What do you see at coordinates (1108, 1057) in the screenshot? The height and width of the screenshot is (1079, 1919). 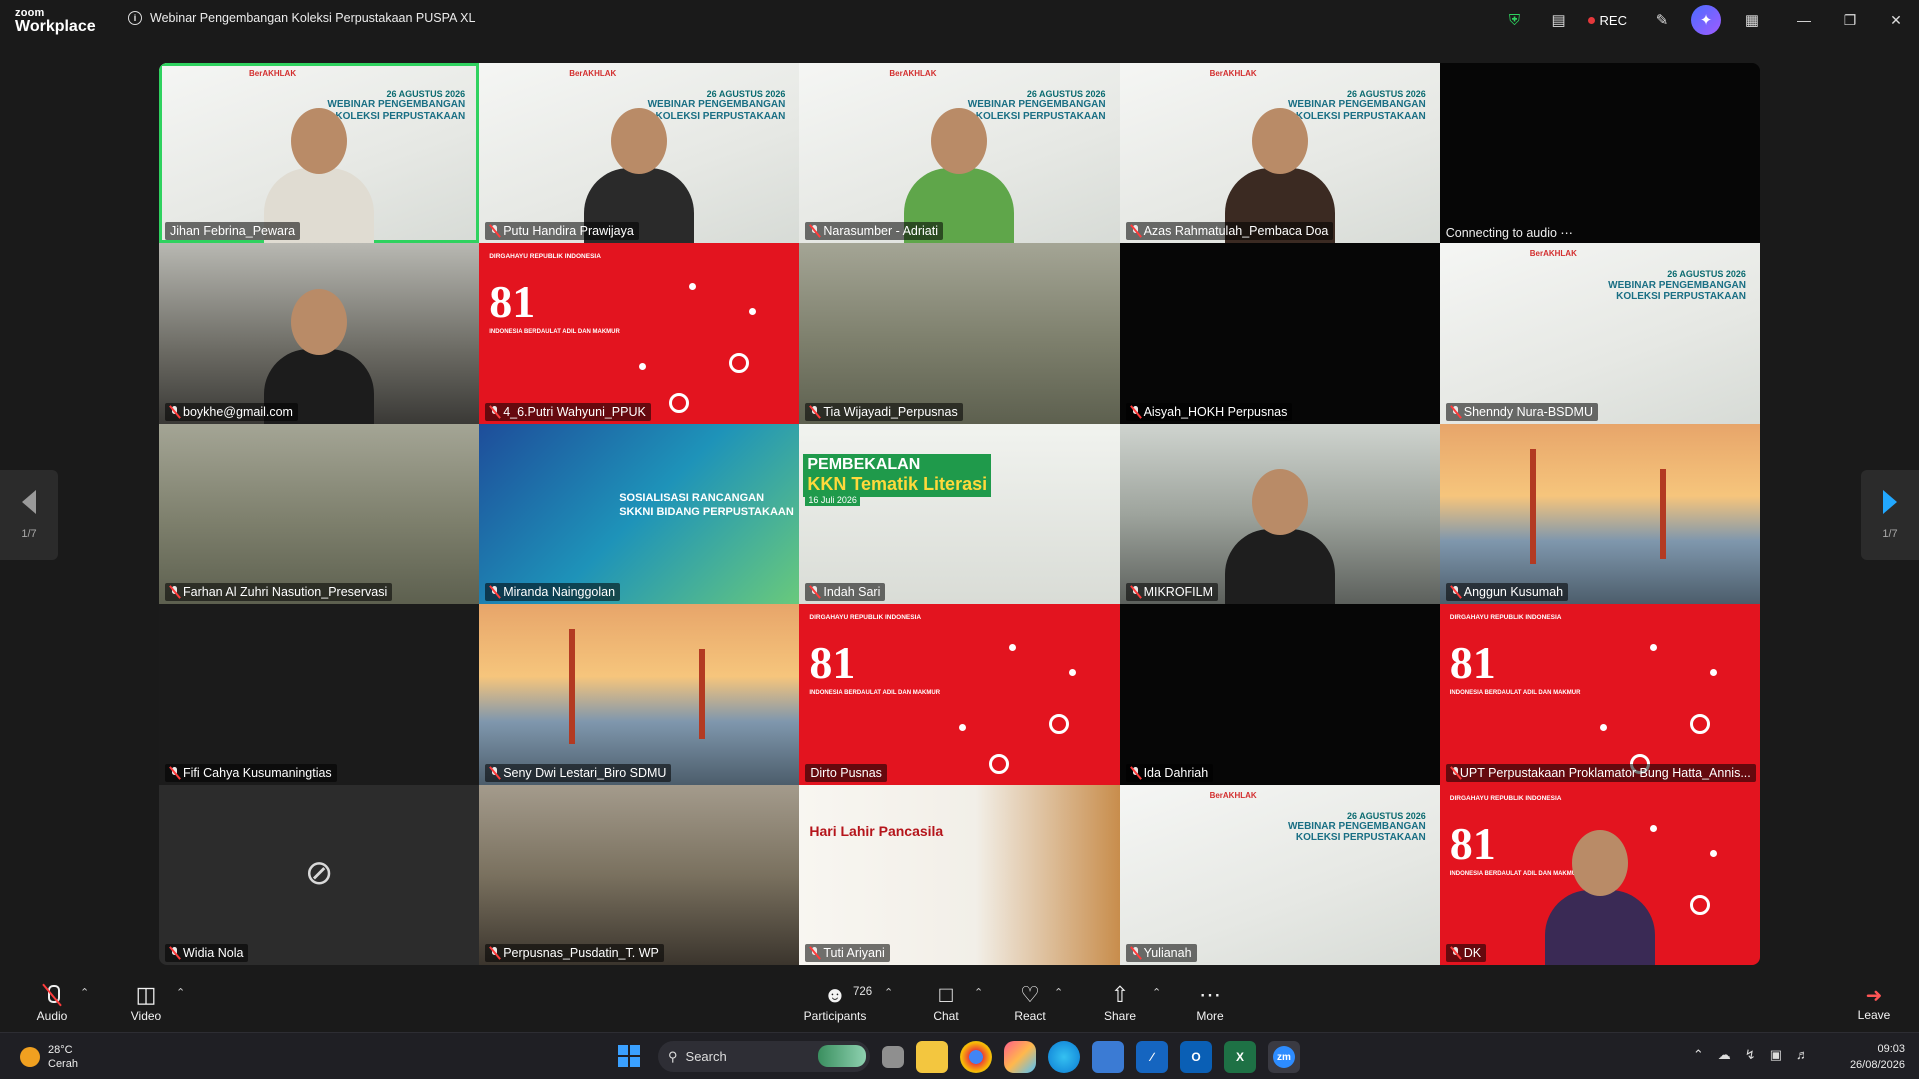 I see `store-icon` at bounding box center [1108, 1057].